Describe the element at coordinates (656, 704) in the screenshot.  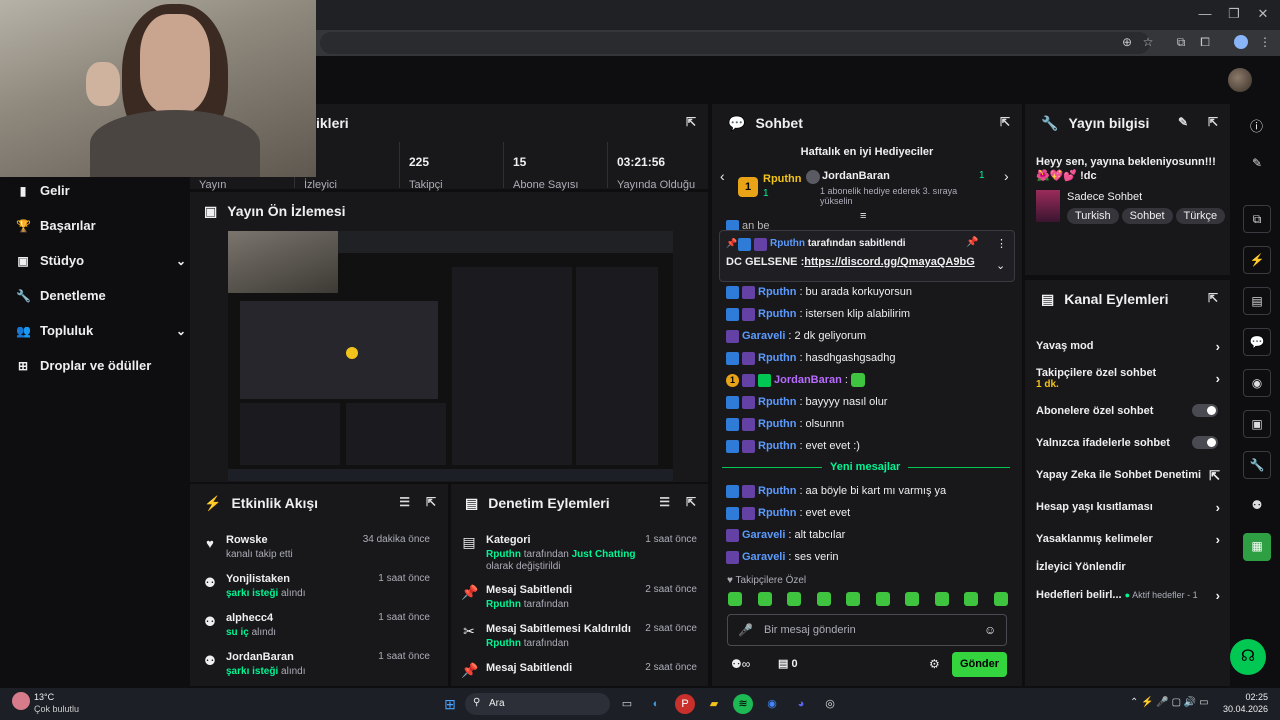
I see `edge-icon: ◐` at that location.